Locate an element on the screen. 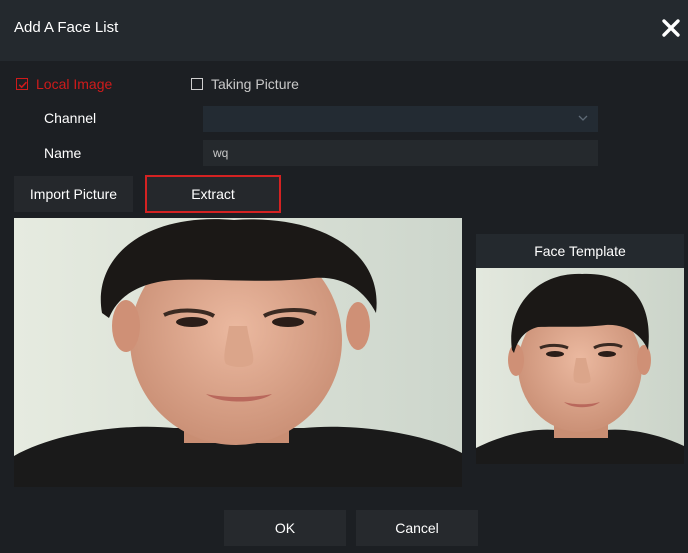  name-input: wq is located at coordinates (400, 153).